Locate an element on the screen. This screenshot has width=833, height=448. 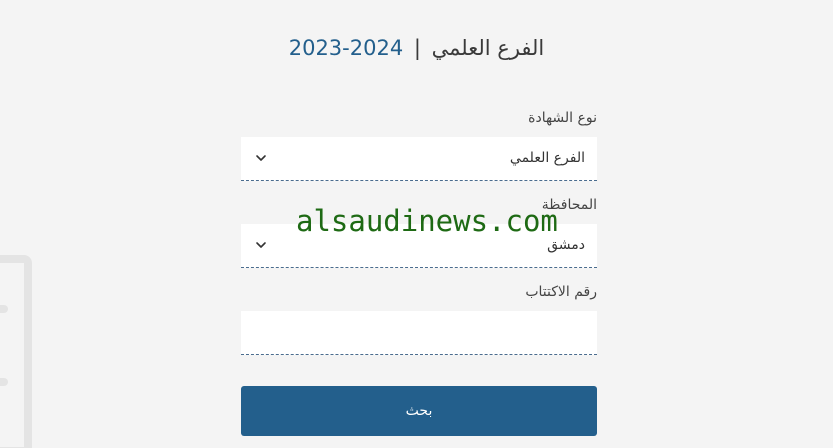
title-year: 2024-2023 is located at coordinates (346, 48).